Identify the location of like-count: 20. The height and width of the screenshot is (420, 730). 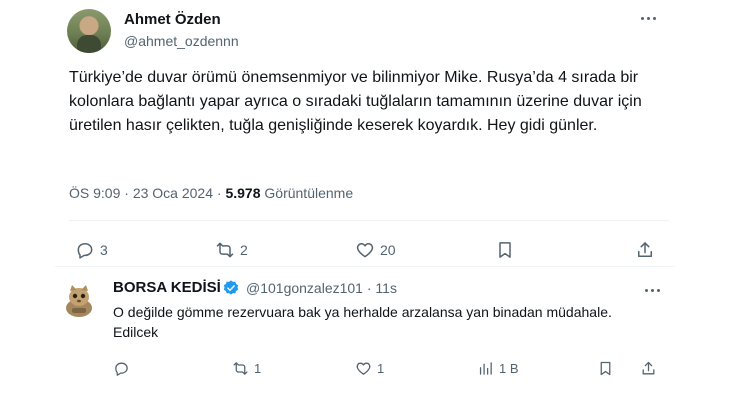
(388, 250).